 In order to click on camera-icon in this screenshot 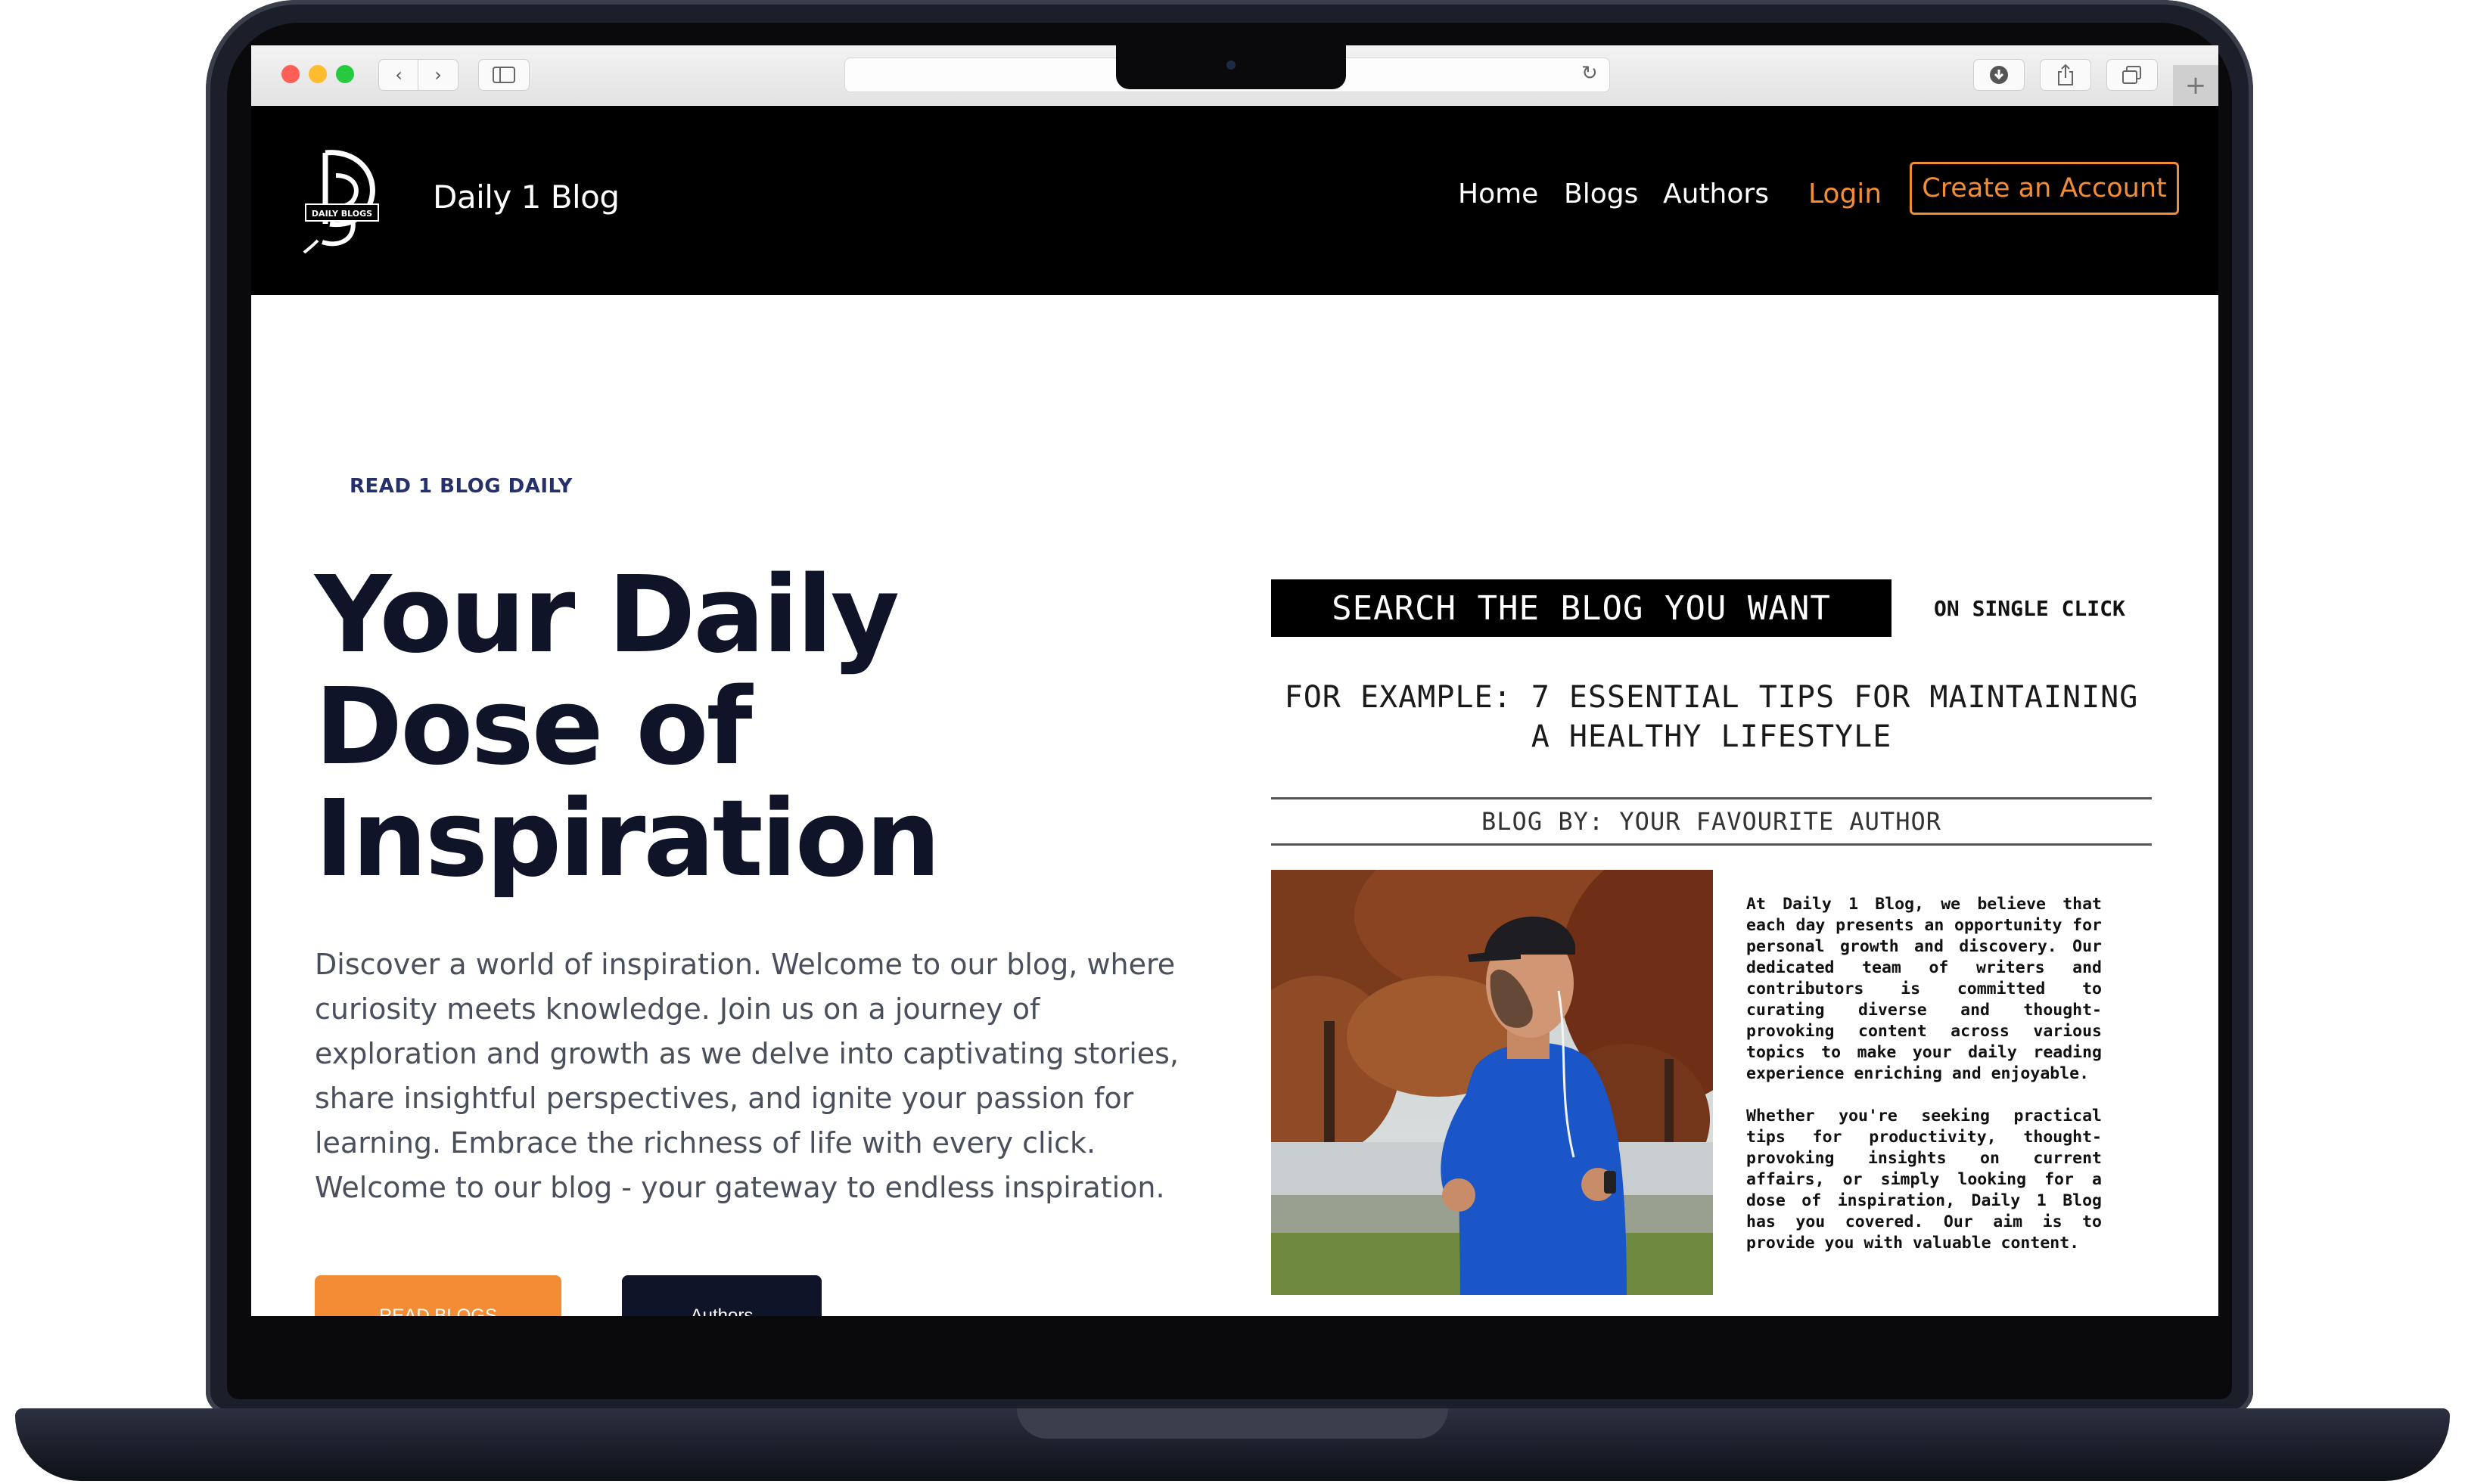, I will do `click(1231, 65)`.